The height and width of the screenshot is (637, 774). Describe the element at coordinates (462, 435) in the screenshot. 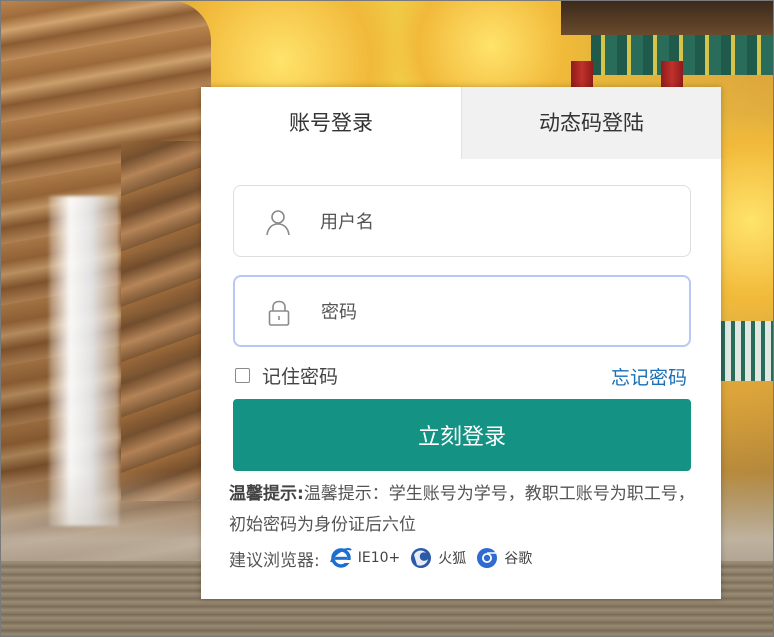

I see `login-button: 立刻登录` at that location.